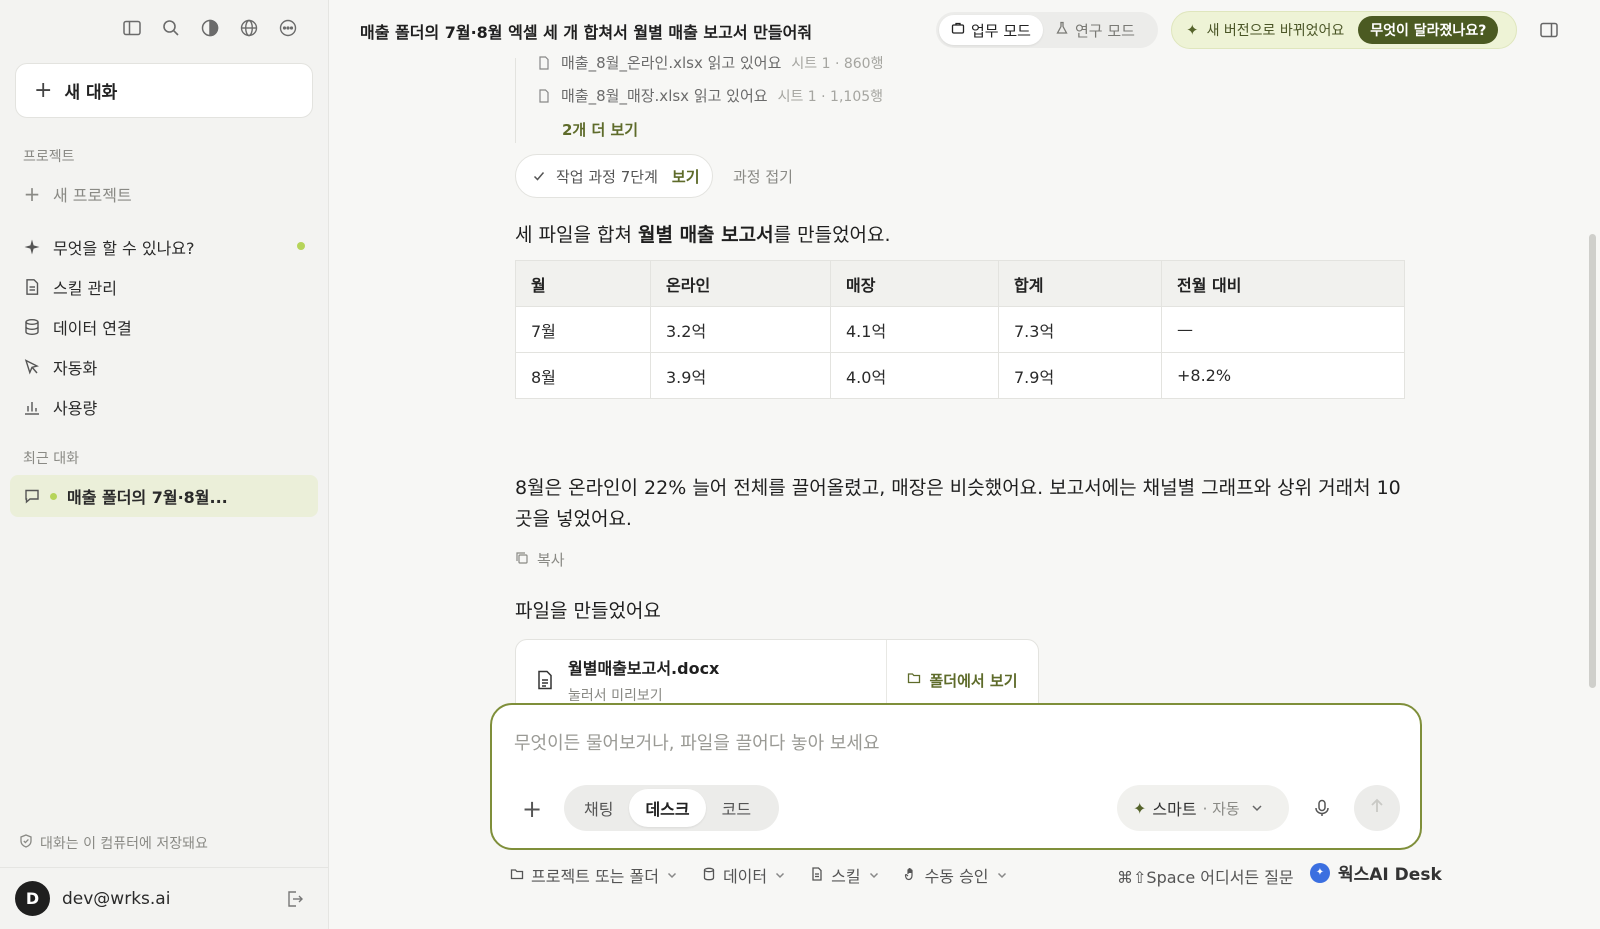  I want to click on table-cell: 7.3억, so click(1080, 329).